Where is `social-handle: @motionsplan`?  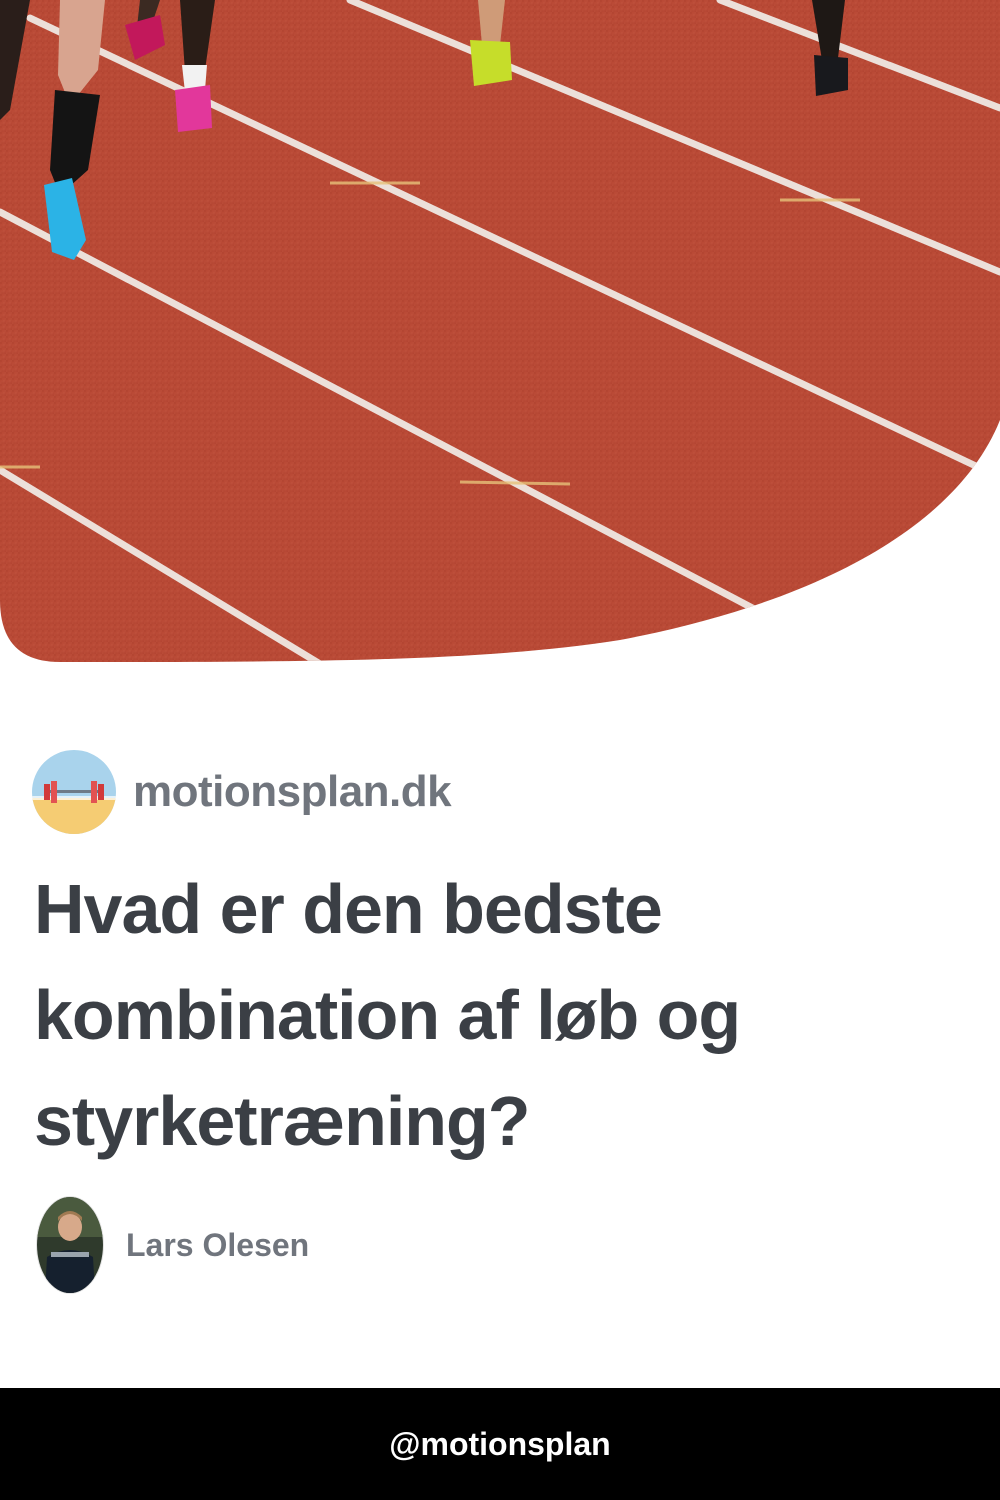
social-handle: @motionsplan is located at coordinates (499, 1444).